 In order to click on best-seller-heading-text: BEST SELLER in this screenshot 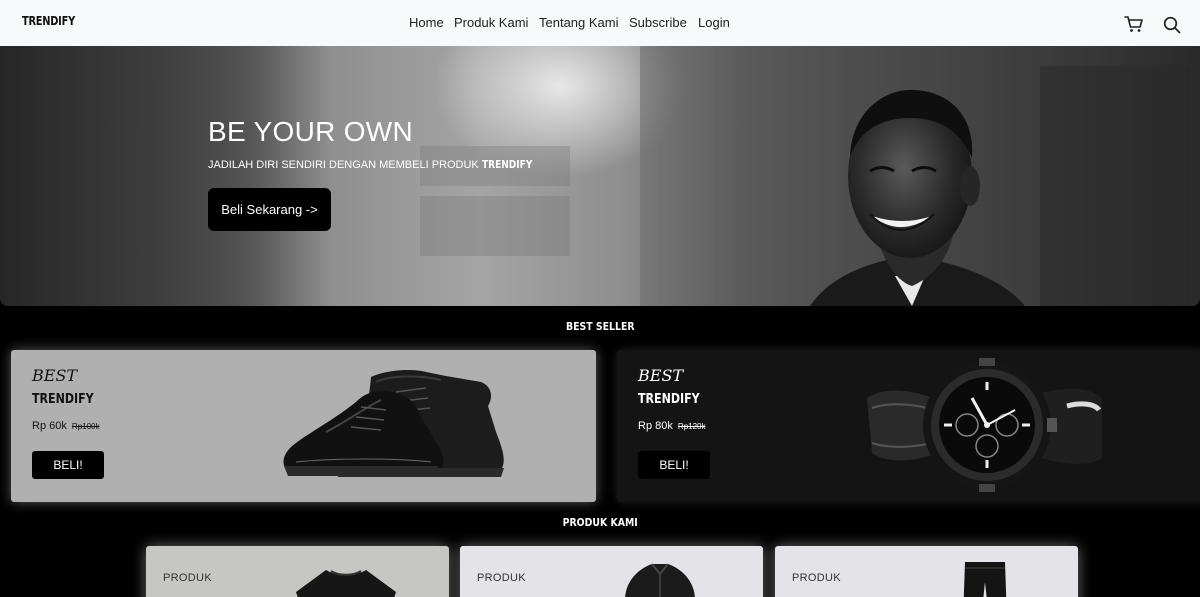, I will do `click(600, 326)`.